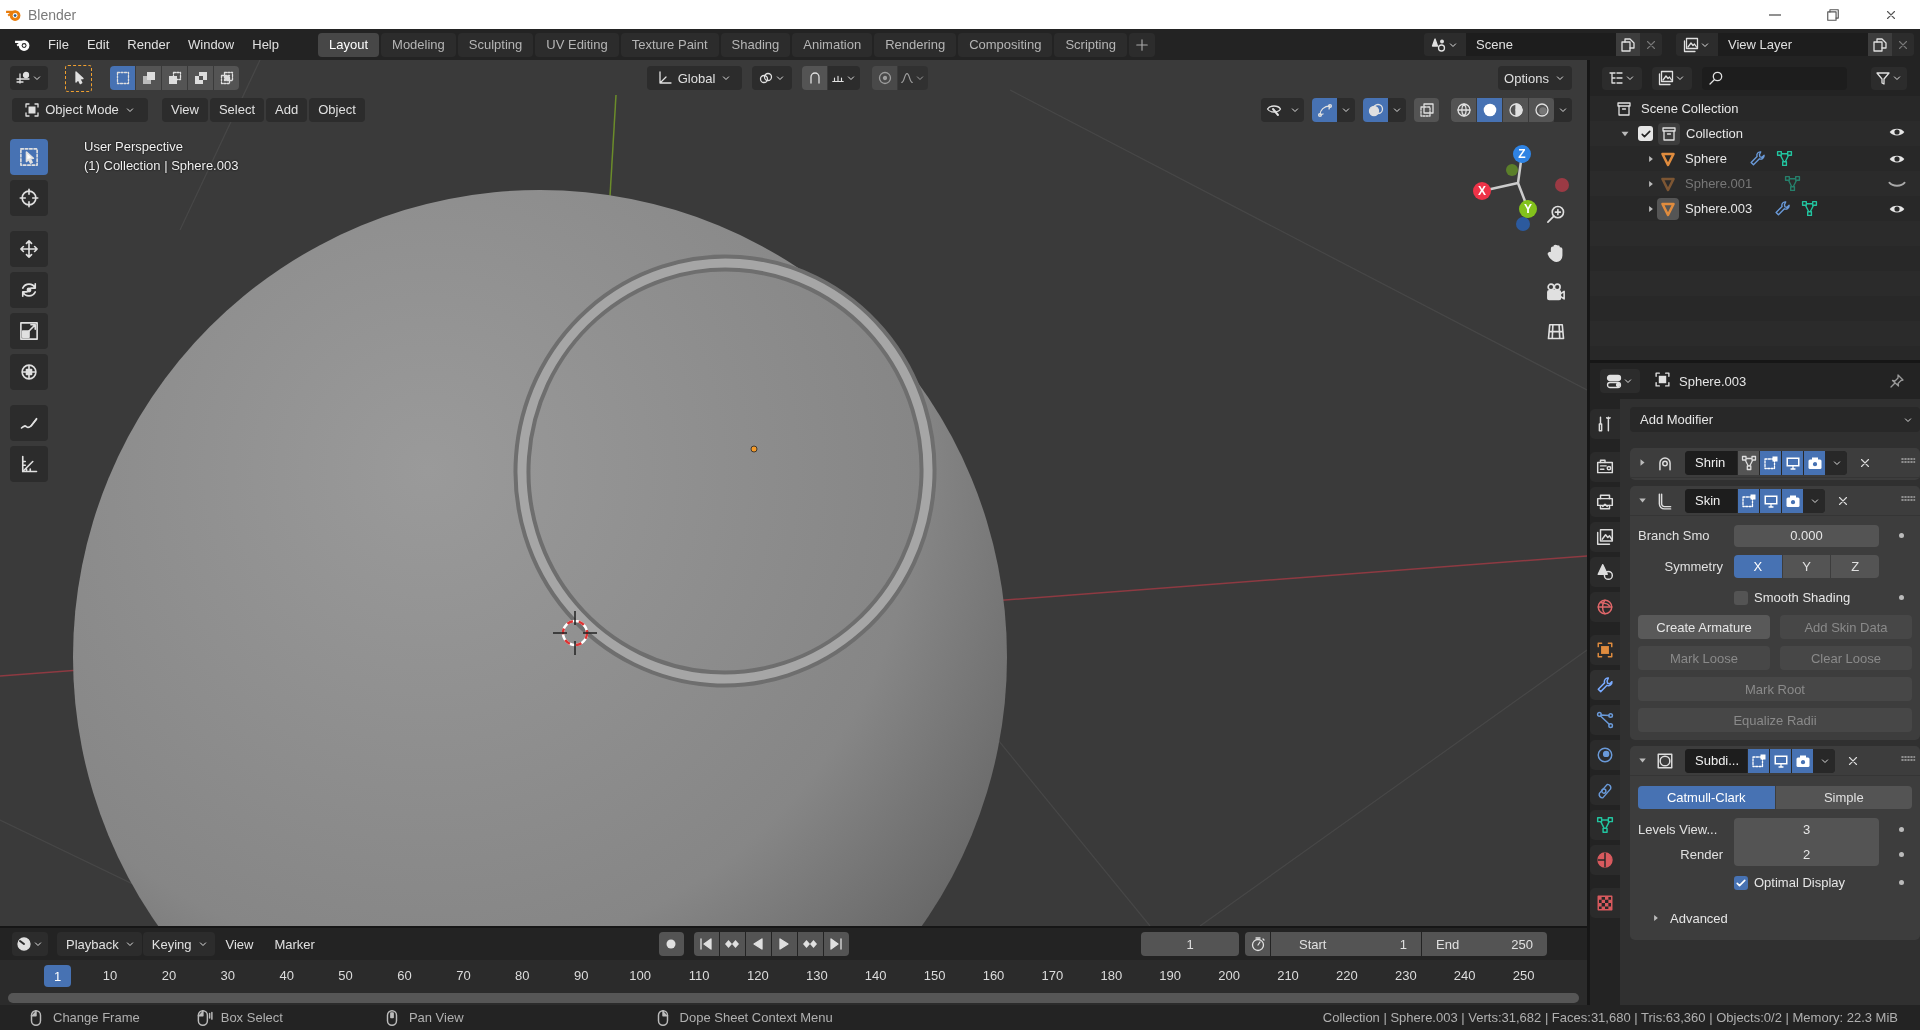  What do you see at coordinates (436, 1017) in the screenshot?
I see `status-hint: Pan View` at bounding box center [436, 1017].